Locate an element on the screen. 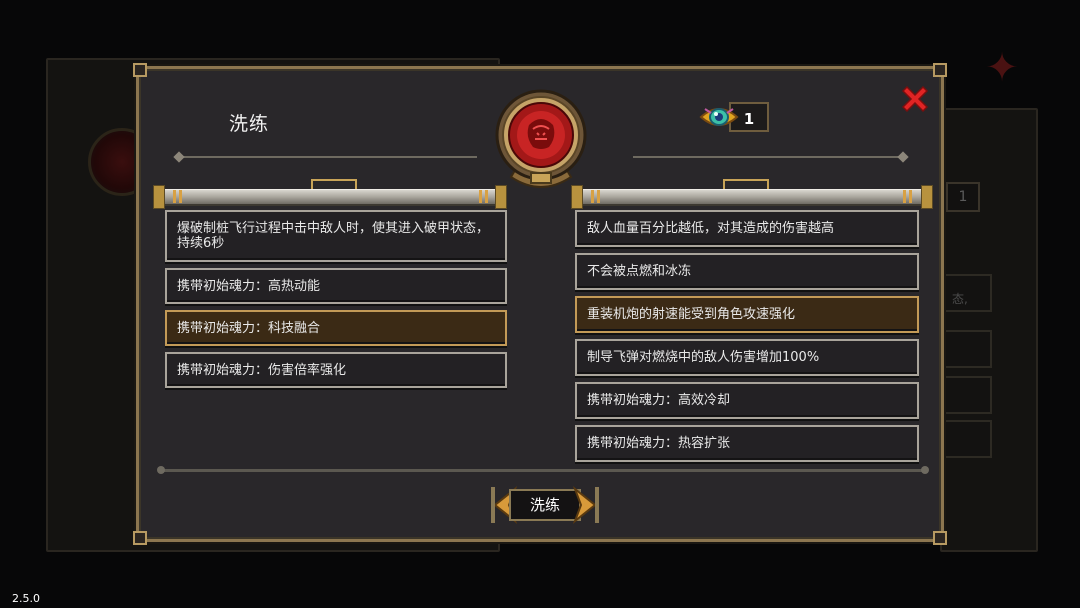  affix-text: 携带初始魂力：高热动能 is located at coordinates (249, 286).